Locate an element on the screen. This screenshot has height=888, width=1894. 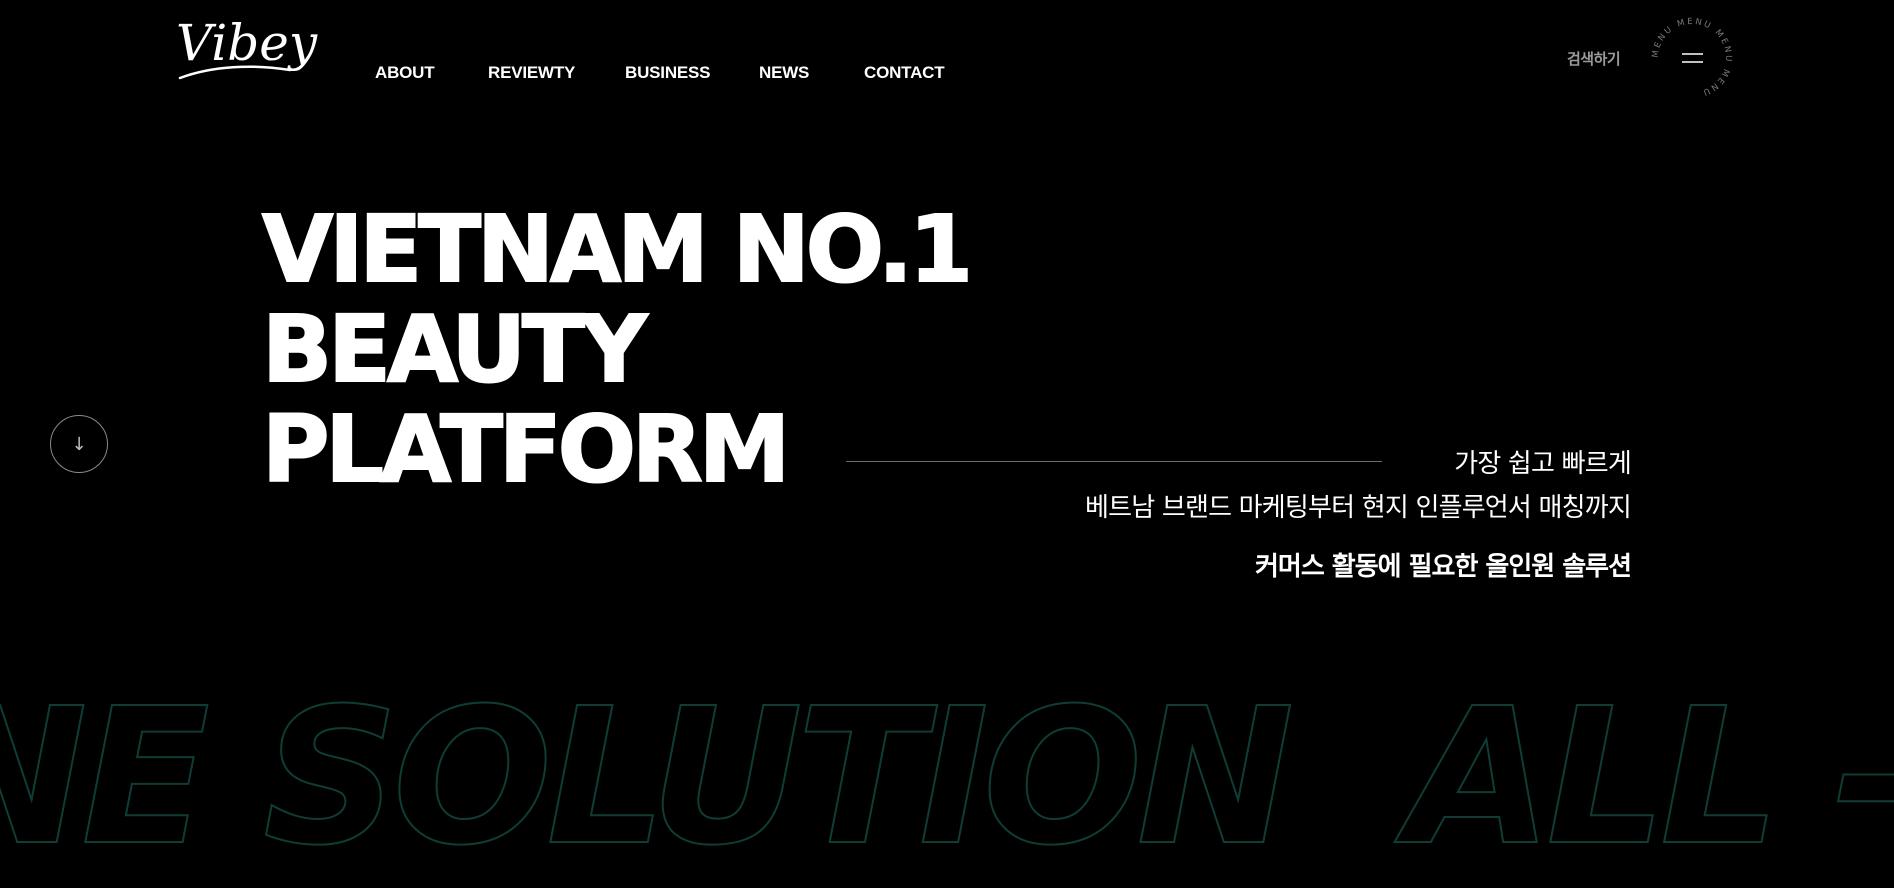
nav-business: BUSINESS is located at coordinates (692, 73).